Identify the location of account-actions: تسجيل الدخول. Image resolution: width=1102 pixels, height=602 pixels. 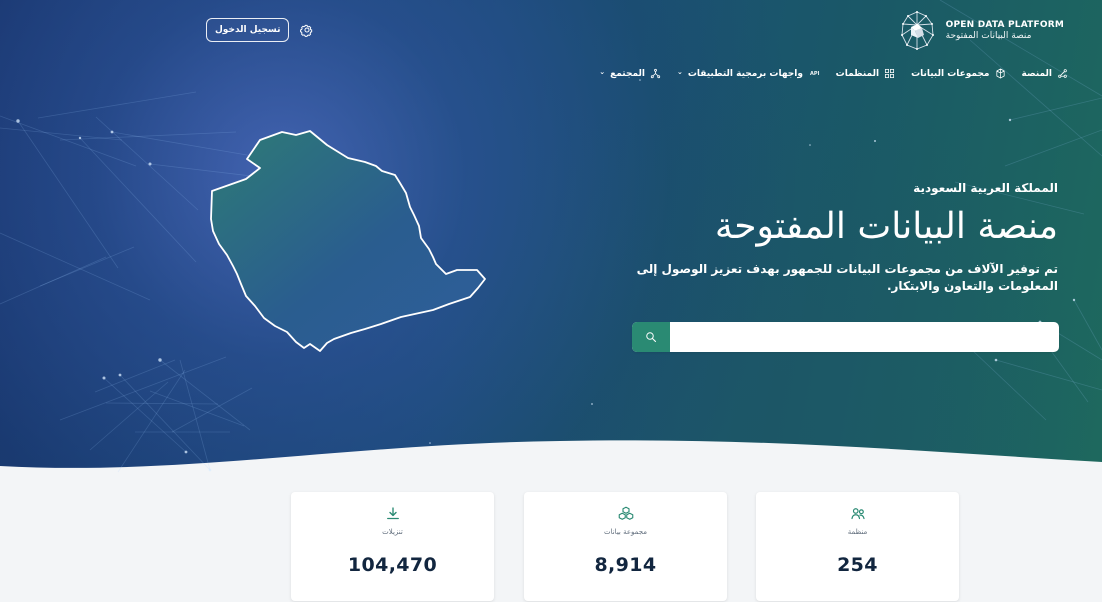
(260, 30).